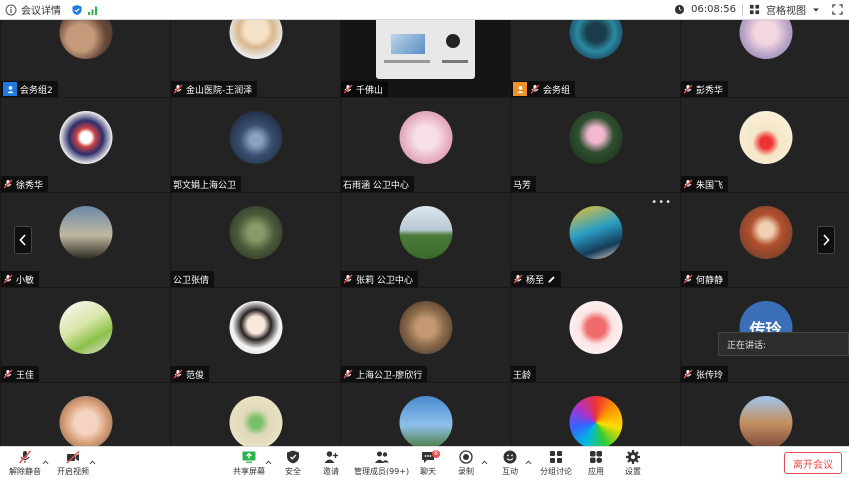  Describe the element at coordinates (73, 471) in the screenshot. I see `start-video-label: 开启视频` at that location.